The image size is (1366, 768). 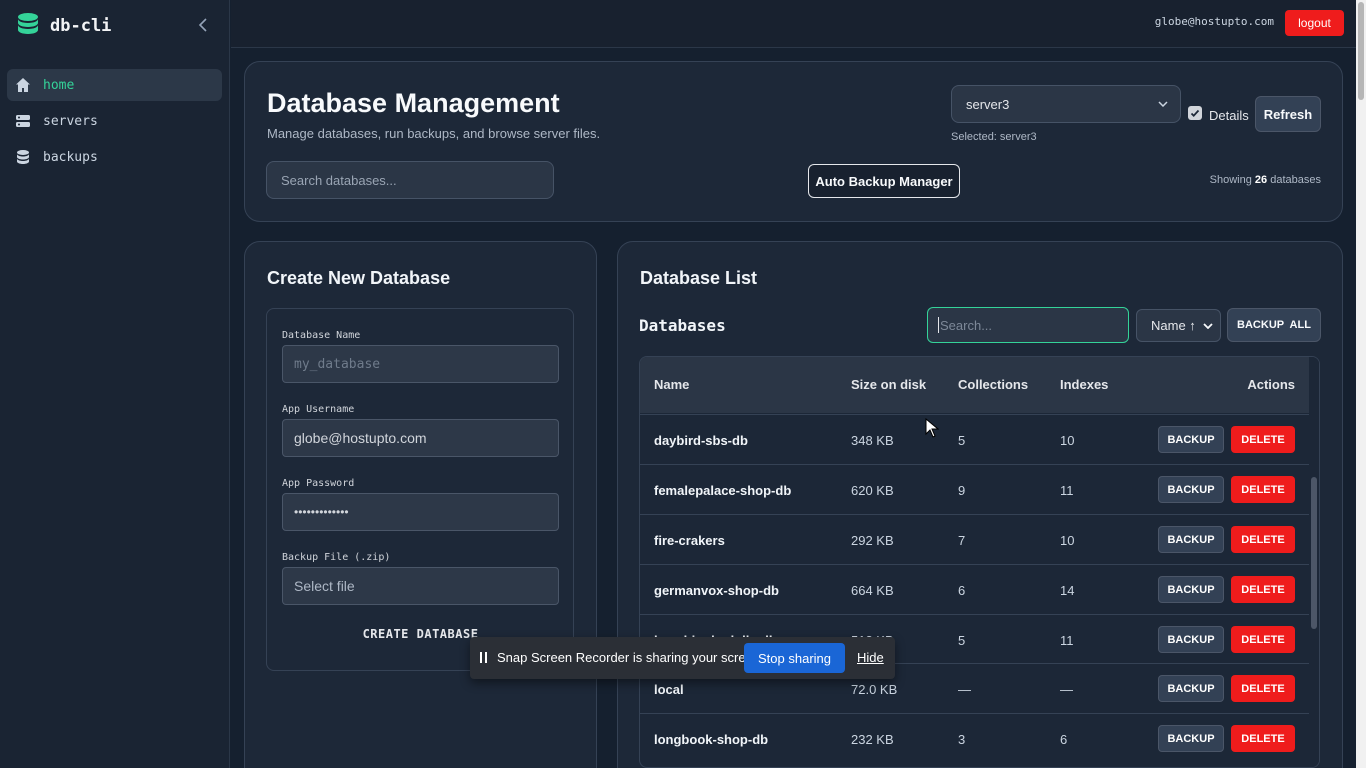 I want to click on stop-sharing-button: Stop sharing, so click(x=794, y=658).